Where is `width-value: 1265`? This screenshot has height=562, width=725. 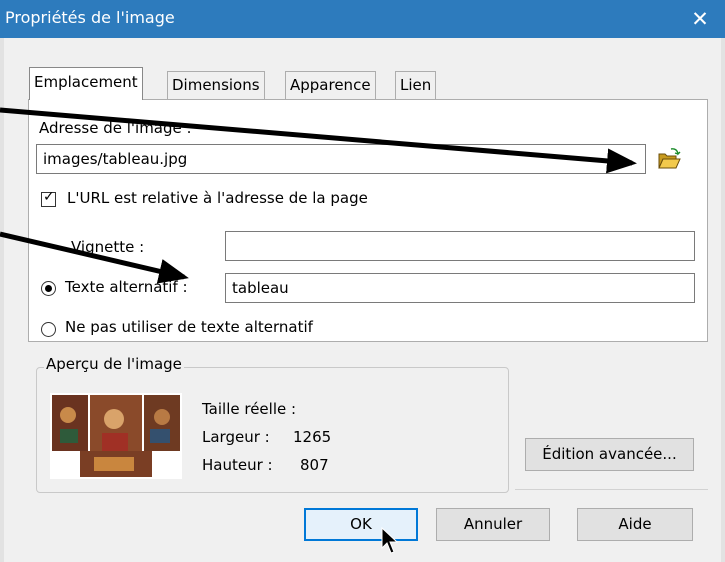 width-value: 1265 is located at coordinates (312, 437).